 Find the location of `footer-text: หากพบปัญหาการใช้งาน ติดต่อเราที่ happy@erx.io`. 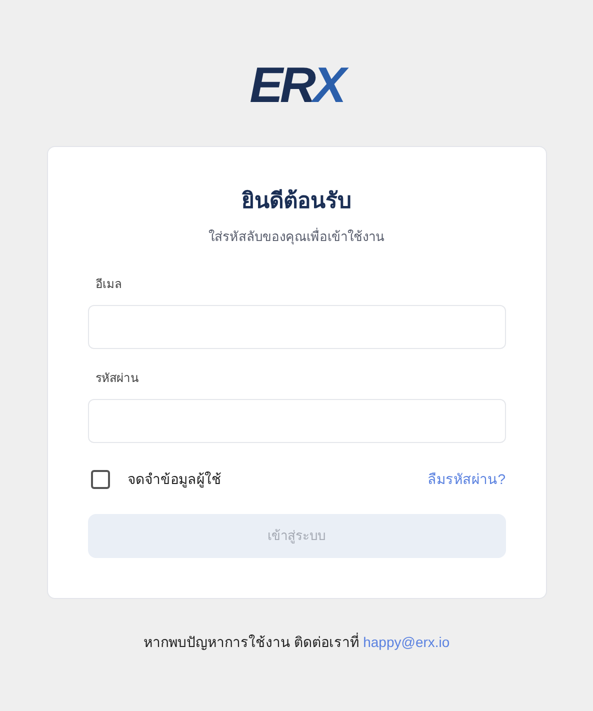

footer-text: หากพบปัญหาการใช้งาน ติดต่อเราที่ happy@erx.io is located at coordinates (296, 642).